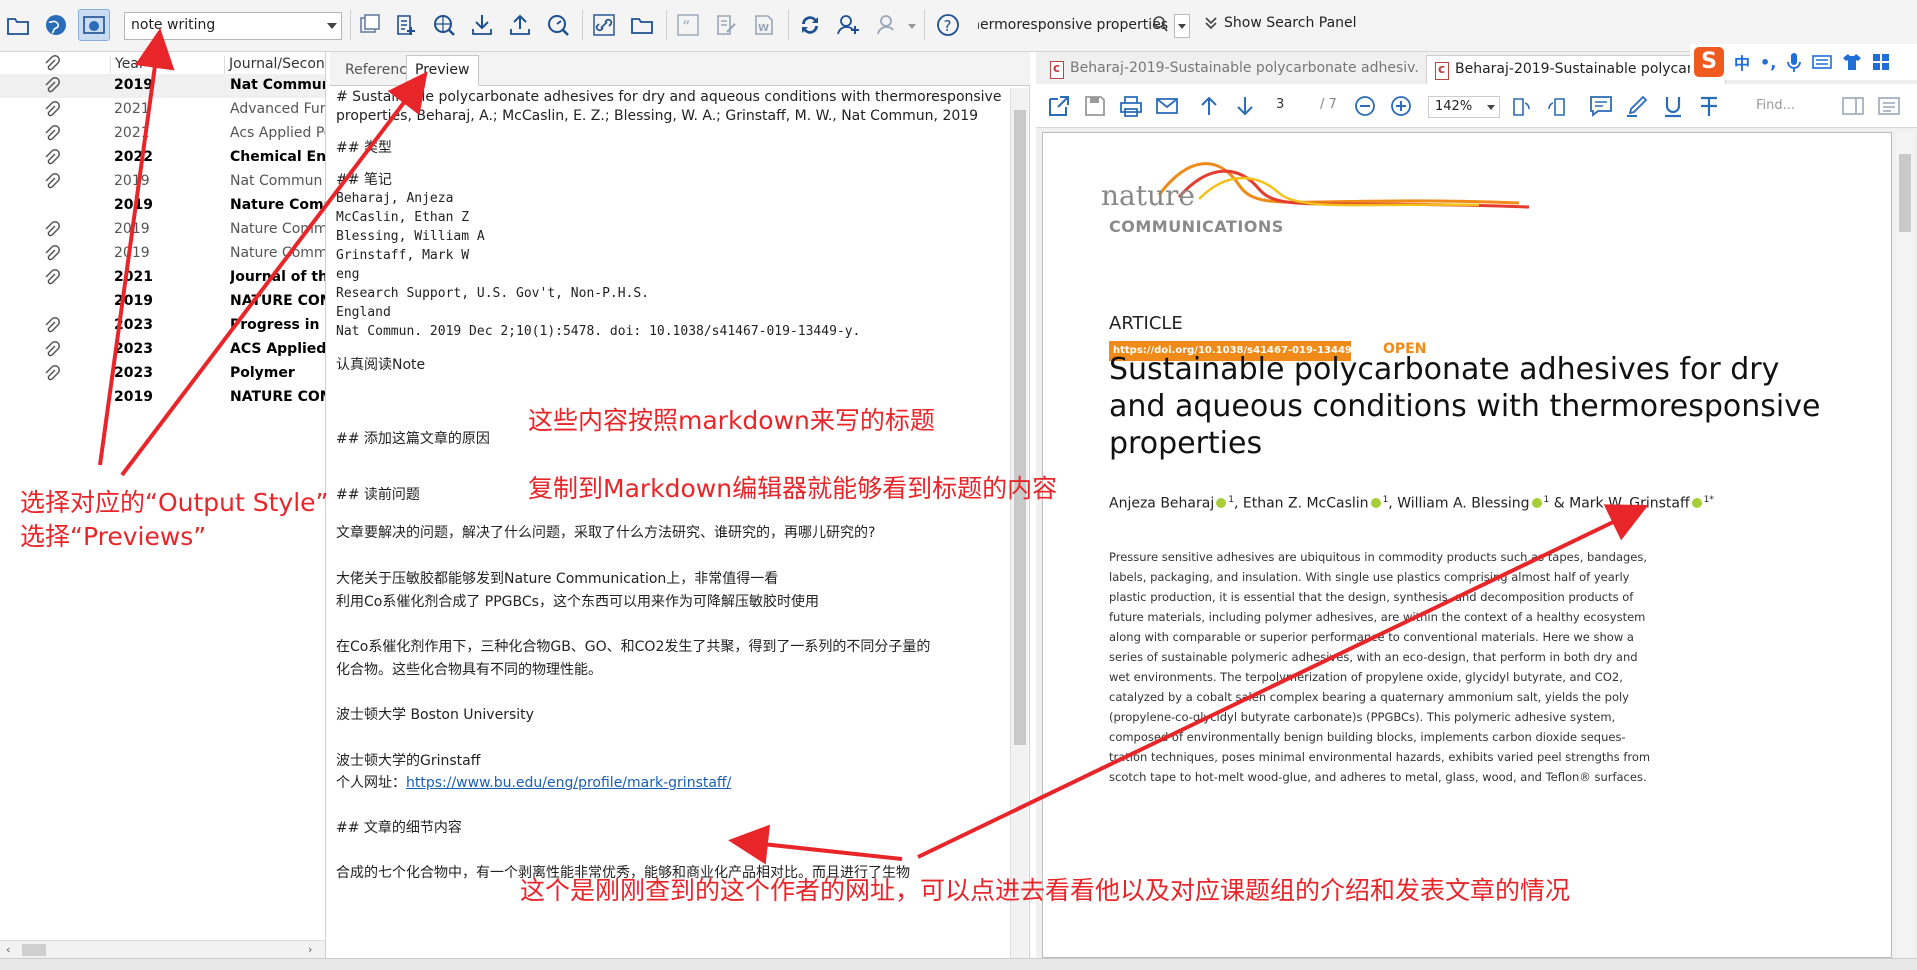 The image size is (1917, 970). What do you see at coordinates (1854, 107) in the screenshot?
I see `panel-right-icon` at bounding box center [1854, 107].